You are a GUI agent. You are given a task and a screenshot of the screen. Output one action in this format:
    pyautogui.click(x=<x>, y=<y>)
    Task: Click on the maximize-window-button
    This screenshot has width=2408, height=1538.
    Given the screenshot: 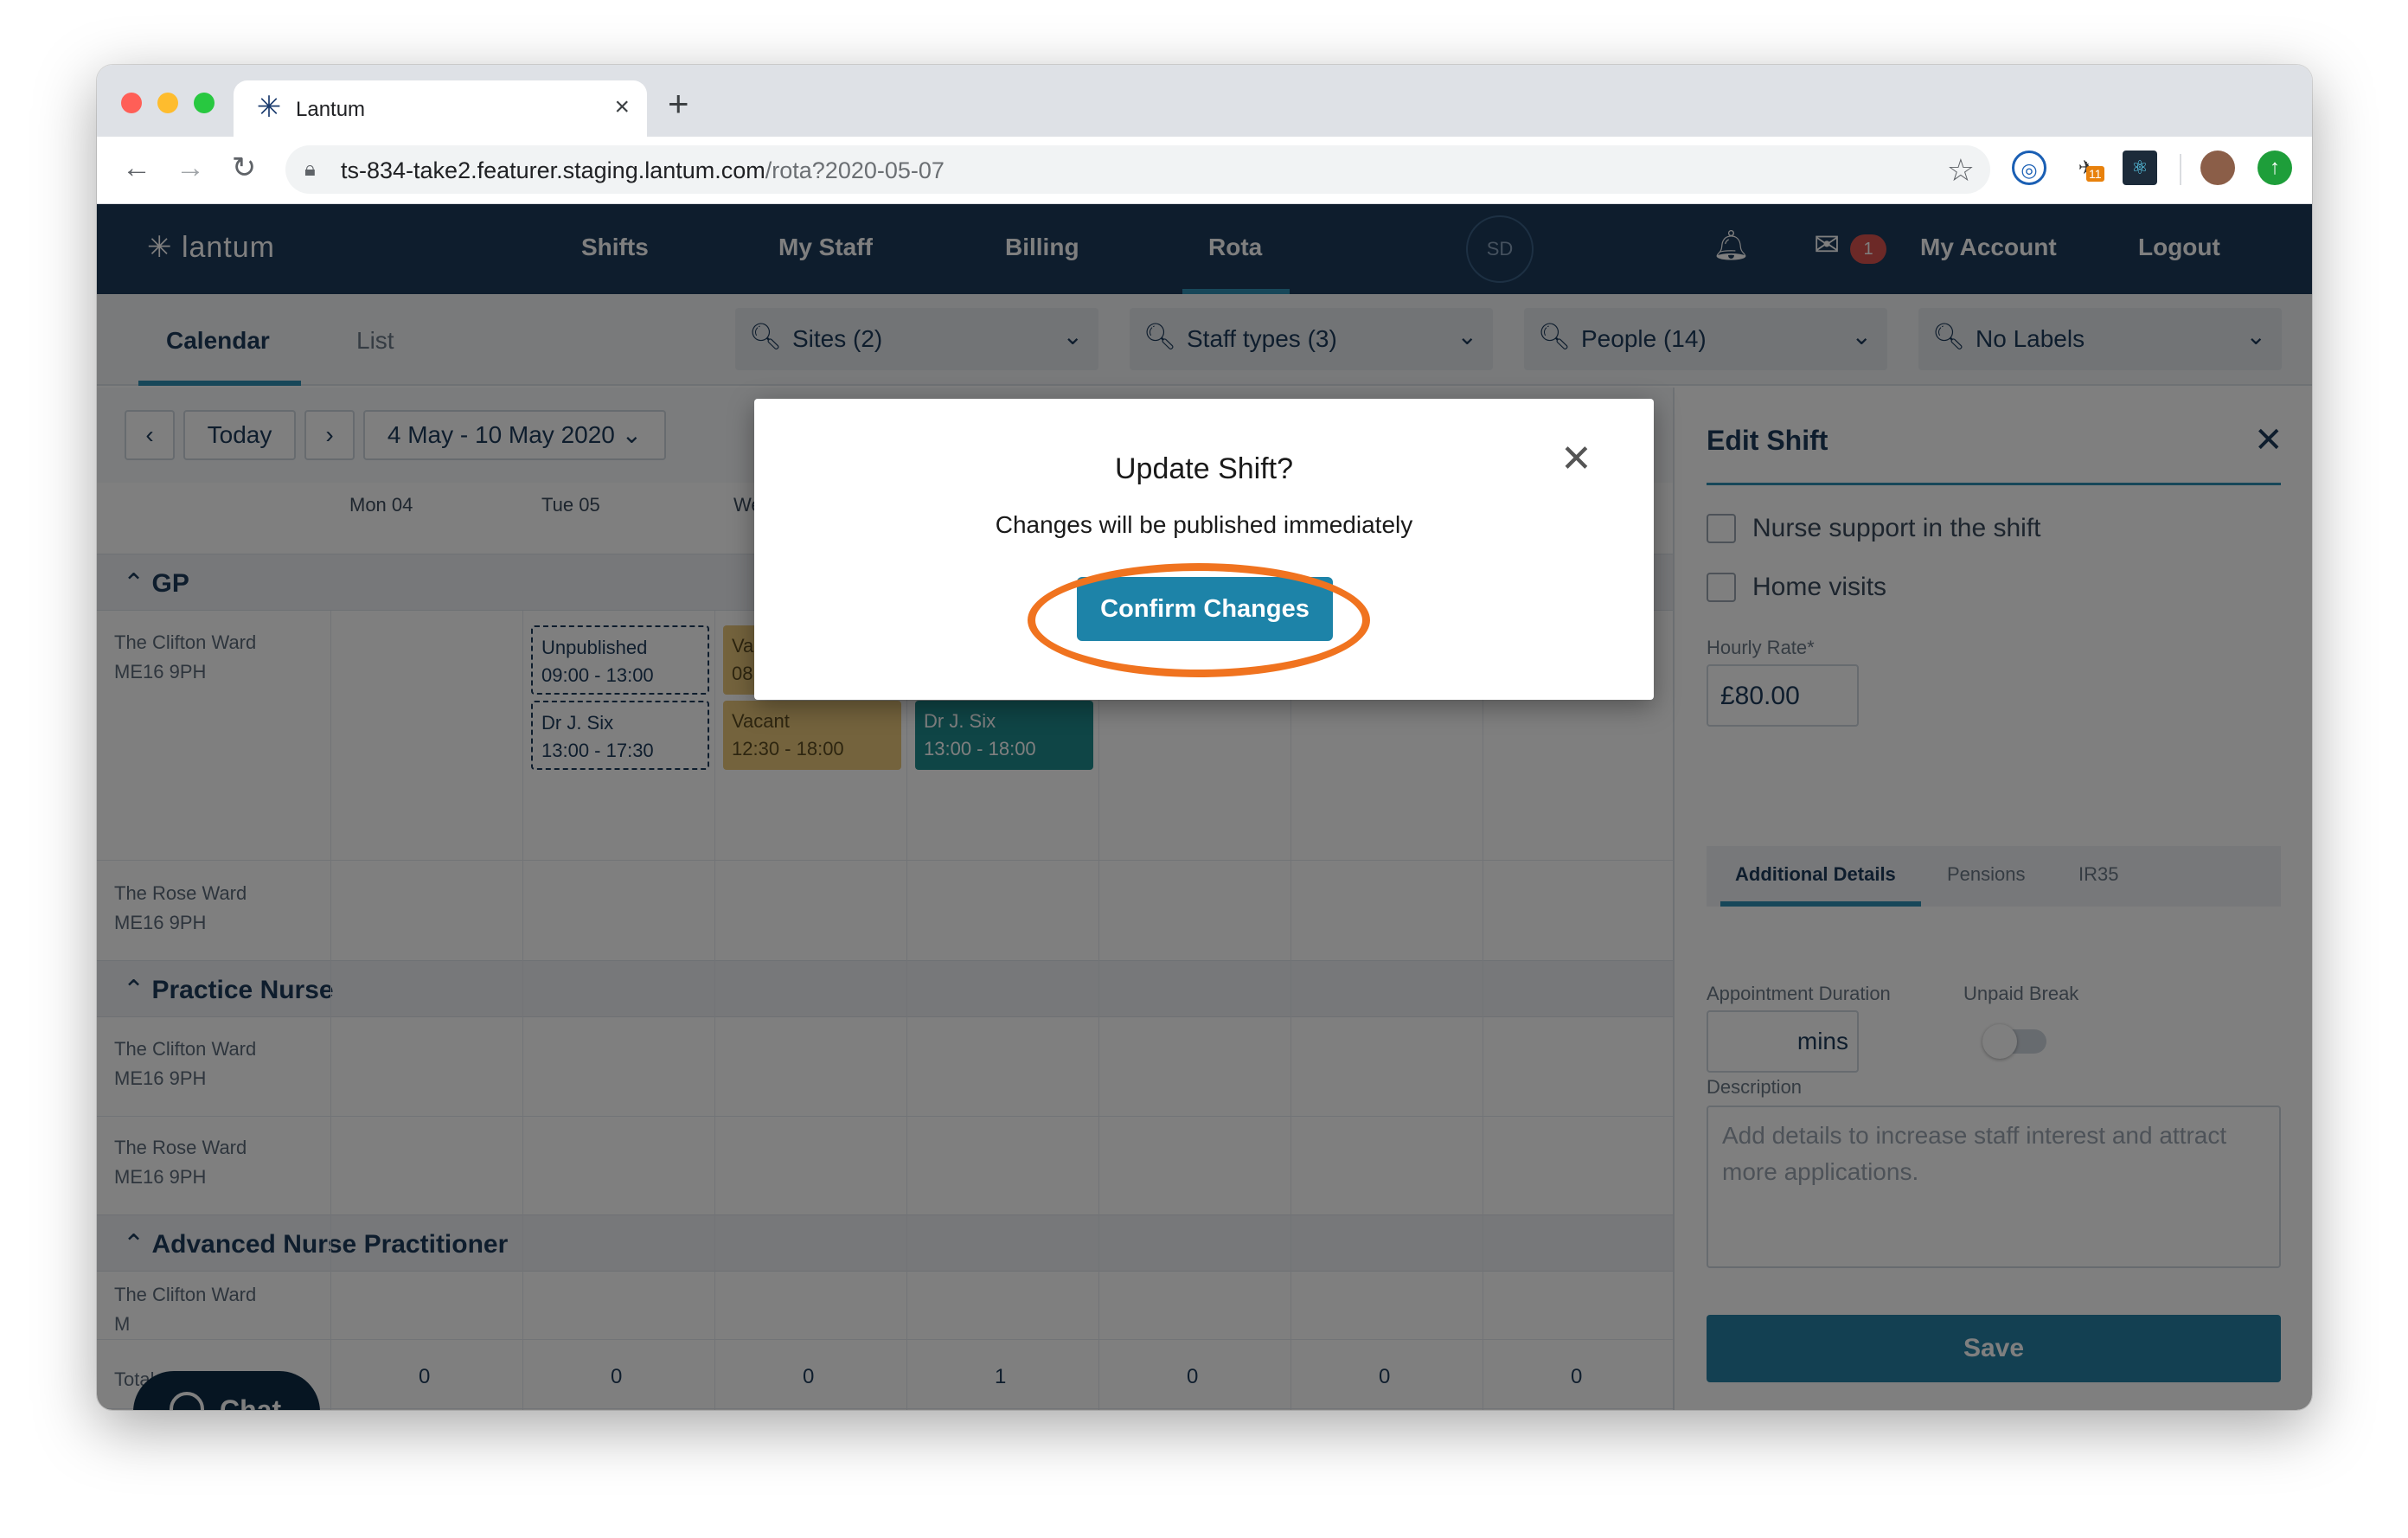 What is the action you would take?
    pyautogui.click(x=204, y=103)
    